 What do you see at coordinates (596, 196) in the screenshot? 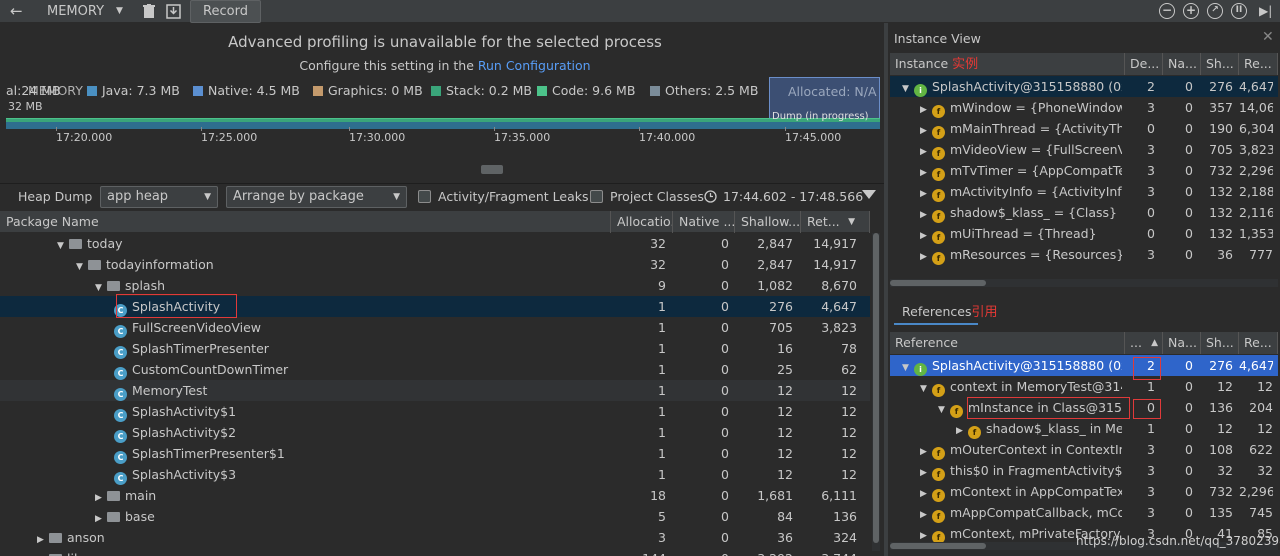
I see `project-classes-checkbox` at bounding box center [596, 196].